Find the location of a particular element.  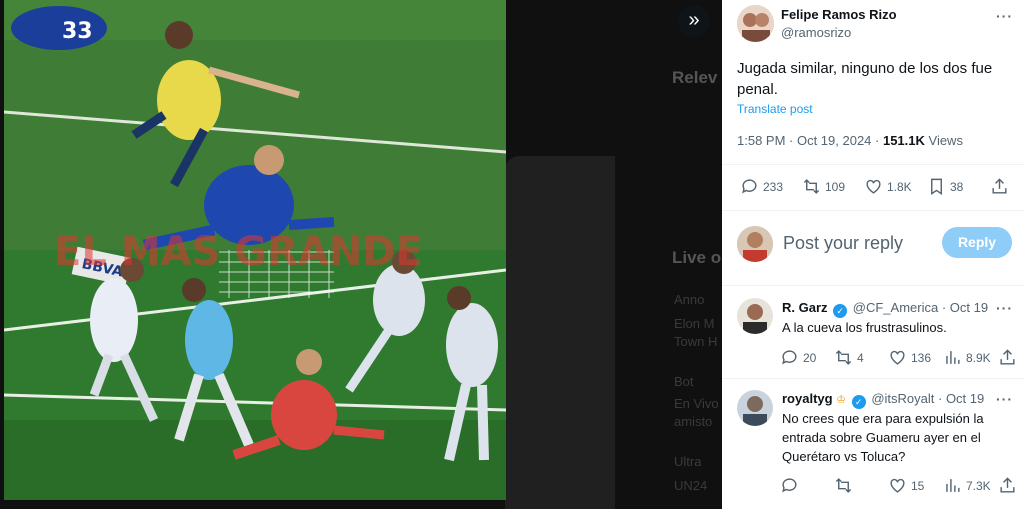

like-count: 136 is located at coordinates (921, 357).